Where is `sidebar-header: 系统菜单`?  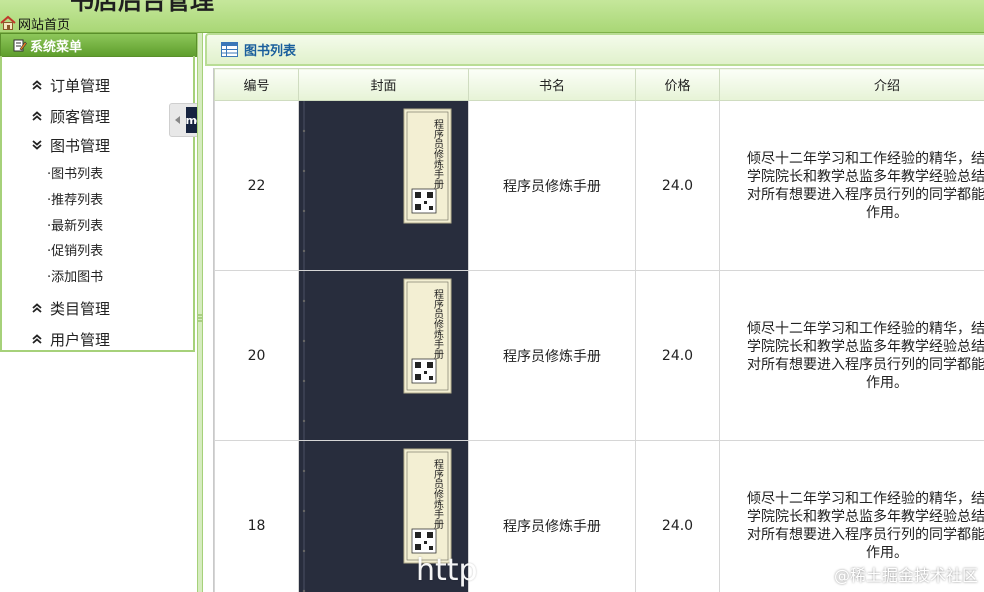
sidebar-header: 系统菜单 is located at coordinates (98, 45).